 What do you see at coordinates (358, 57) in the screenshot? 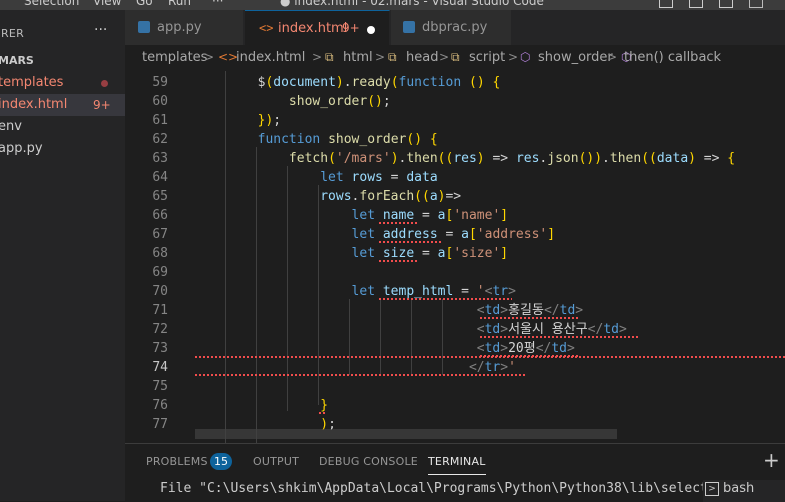
I see `breadcrumb-html: html` at bounding box center [358, 57].